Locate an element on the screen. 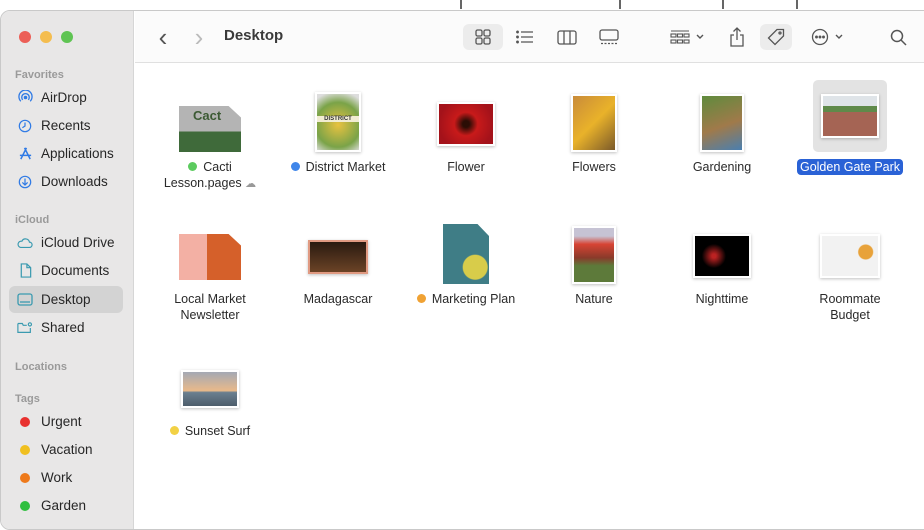  gallery-icon is located at coordinates (609, 37).